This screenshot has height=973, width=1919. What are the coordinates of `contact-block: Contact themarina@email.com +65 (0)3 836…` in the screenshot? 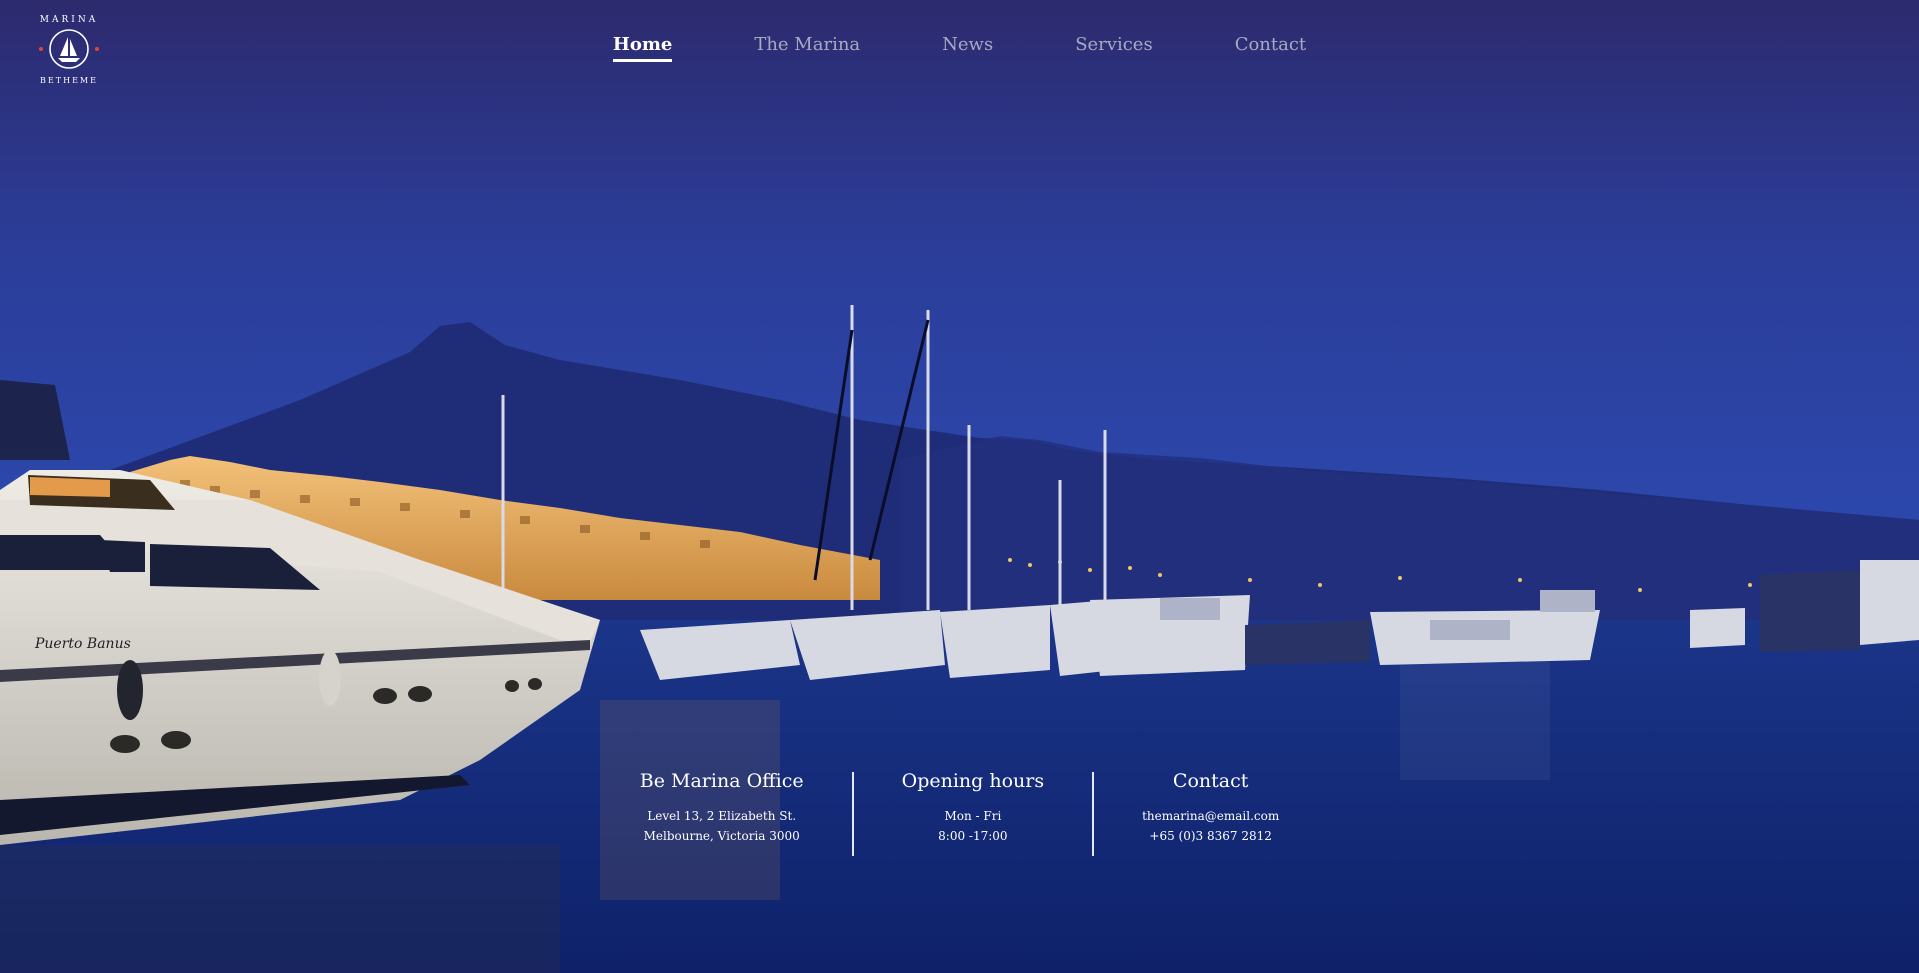 It's located at (1210, 813).